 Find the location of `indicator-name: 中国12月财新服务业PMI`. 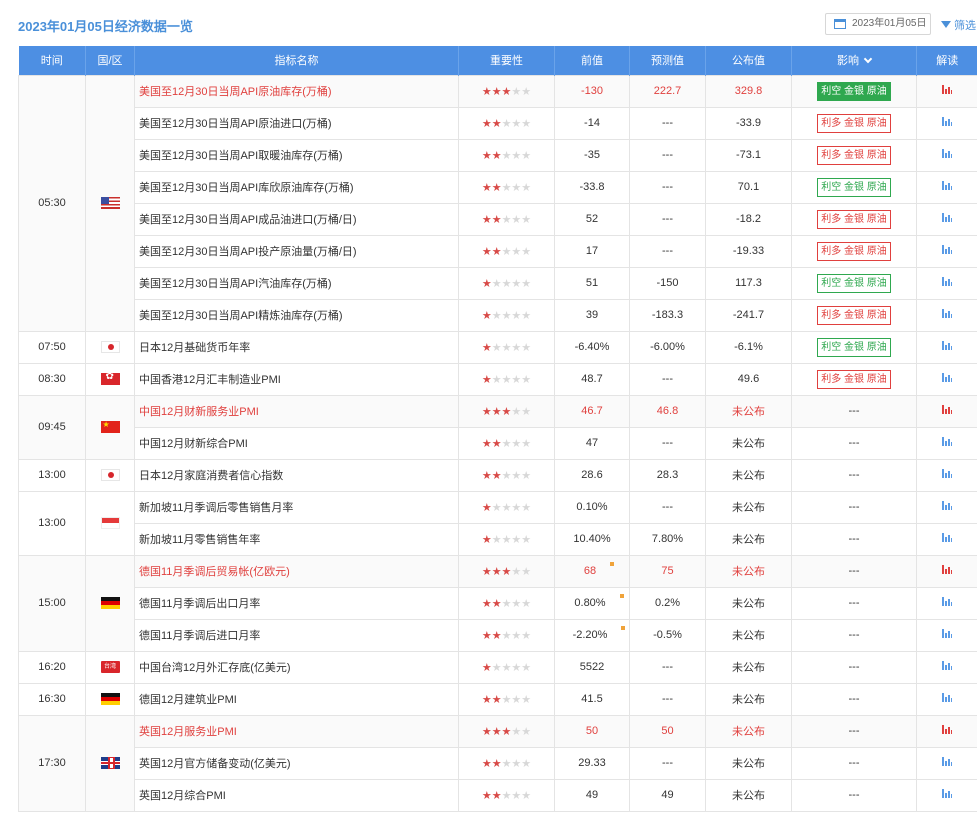

indicator-name: 中国12月财新服务业PMI is located at coordinates (296, 411).